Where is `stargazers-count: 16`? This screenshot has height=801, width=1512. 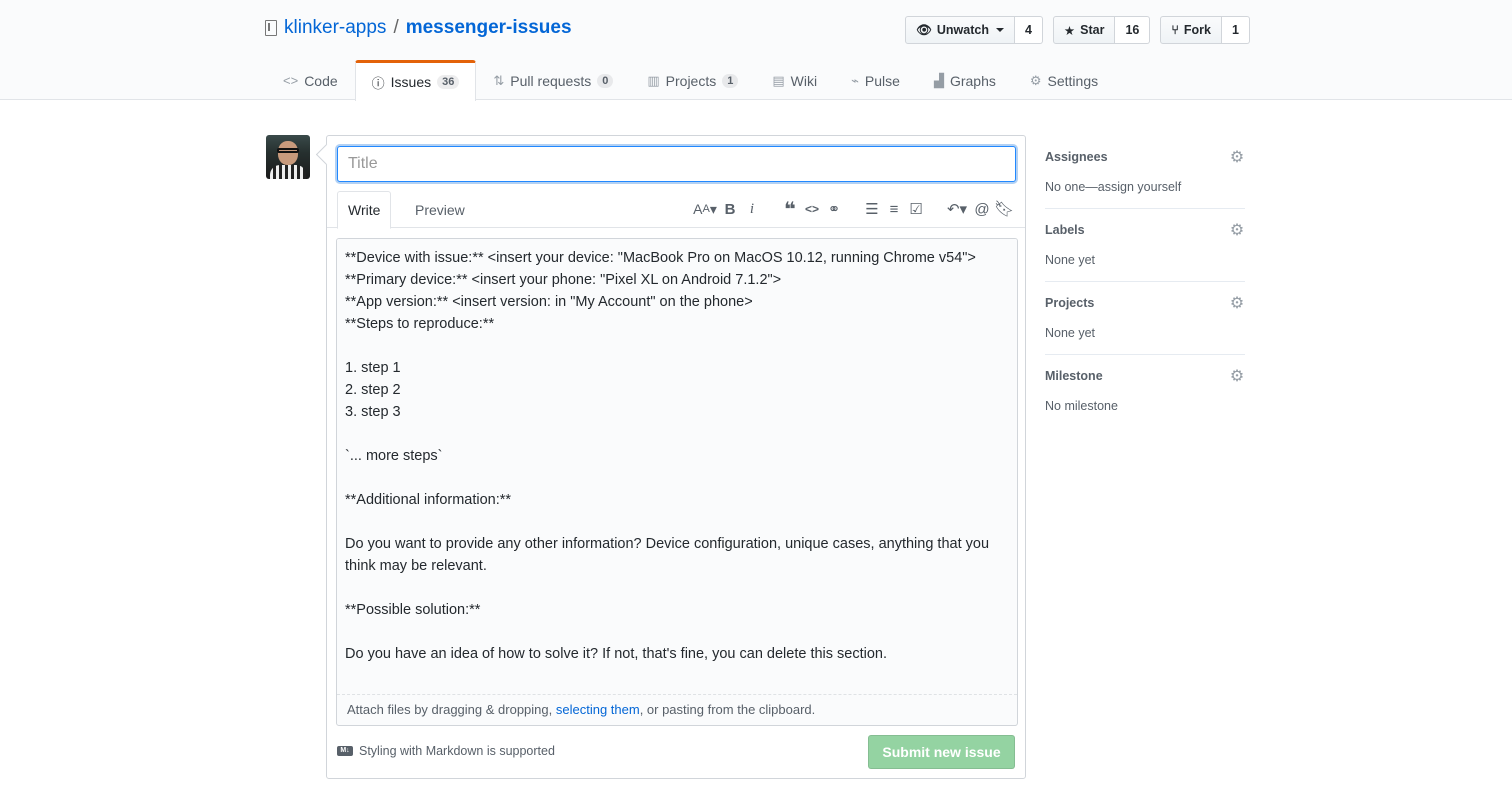
stargazers-count: 16 is located at coordinates (1133, 30).